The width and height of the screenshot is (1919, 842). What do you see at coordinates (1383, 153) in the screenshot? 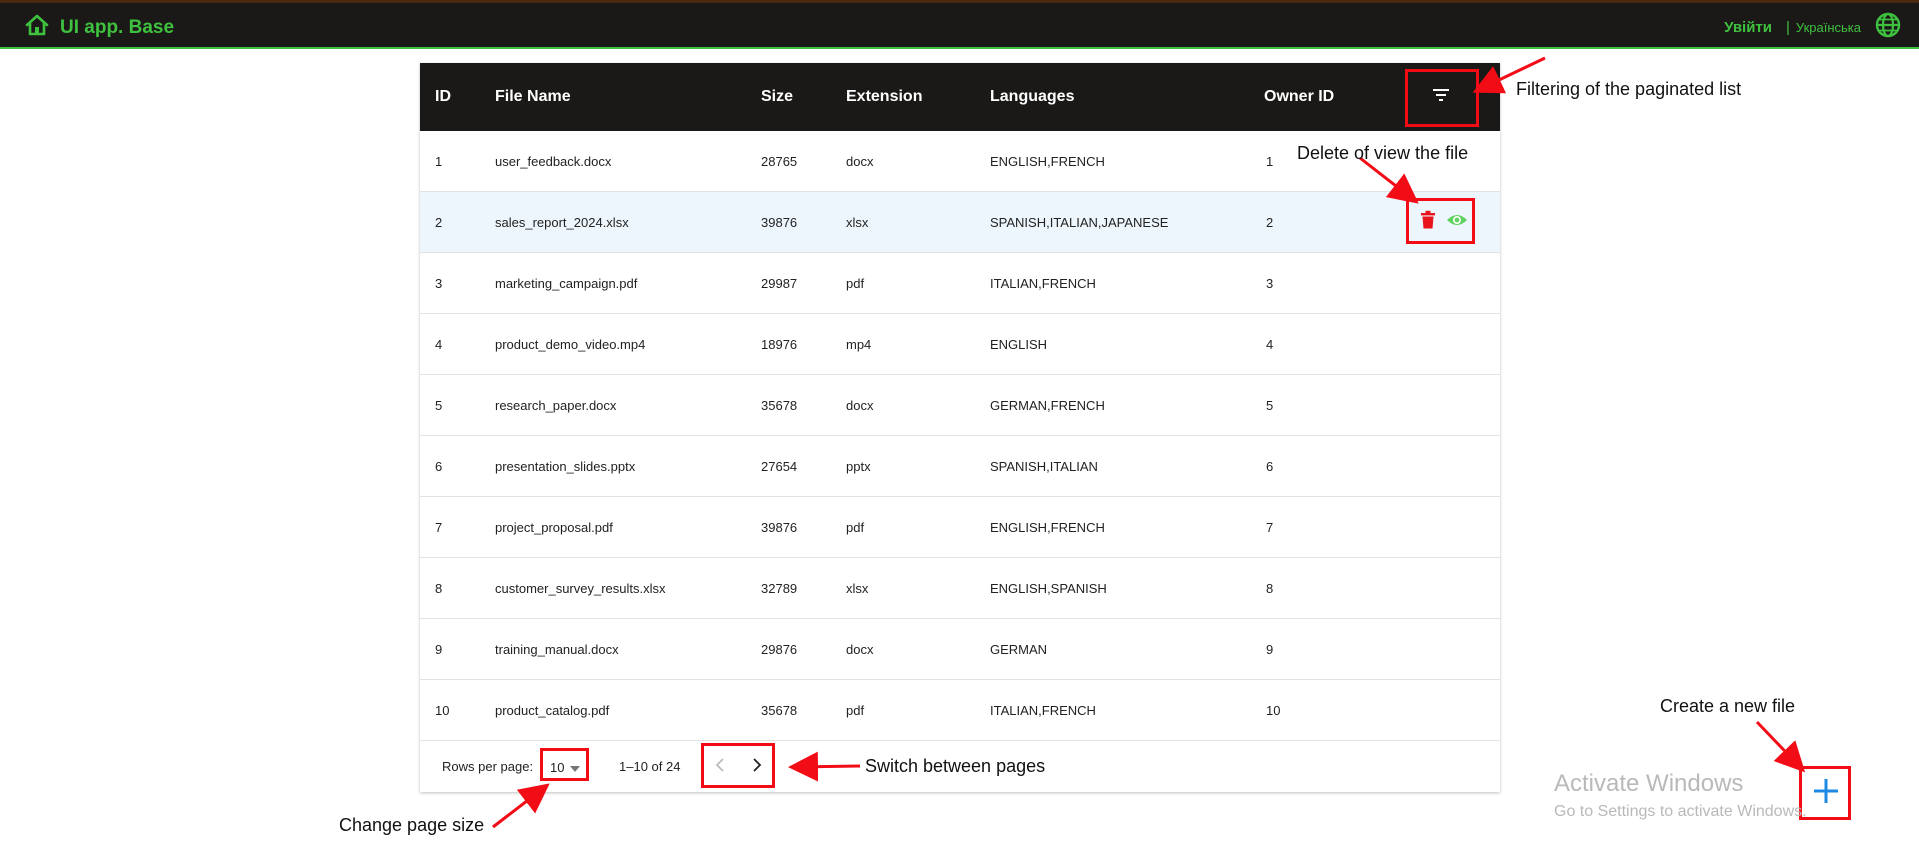
I see `annotation-row-actions: Delete of view the file` at bounding box center [1383, 153].